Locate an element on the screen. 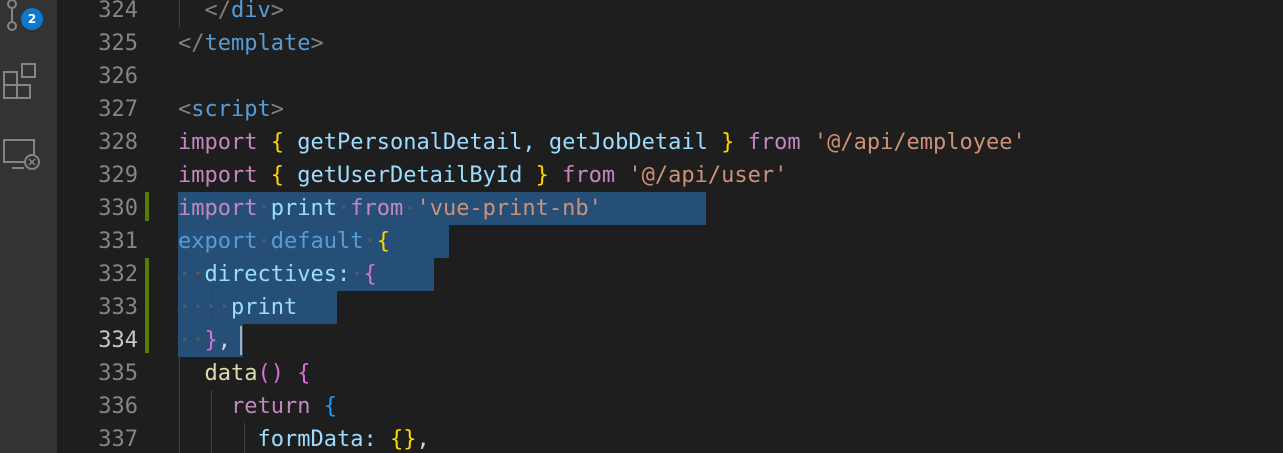  line-number: 335 is located at coordinates (118, 373).